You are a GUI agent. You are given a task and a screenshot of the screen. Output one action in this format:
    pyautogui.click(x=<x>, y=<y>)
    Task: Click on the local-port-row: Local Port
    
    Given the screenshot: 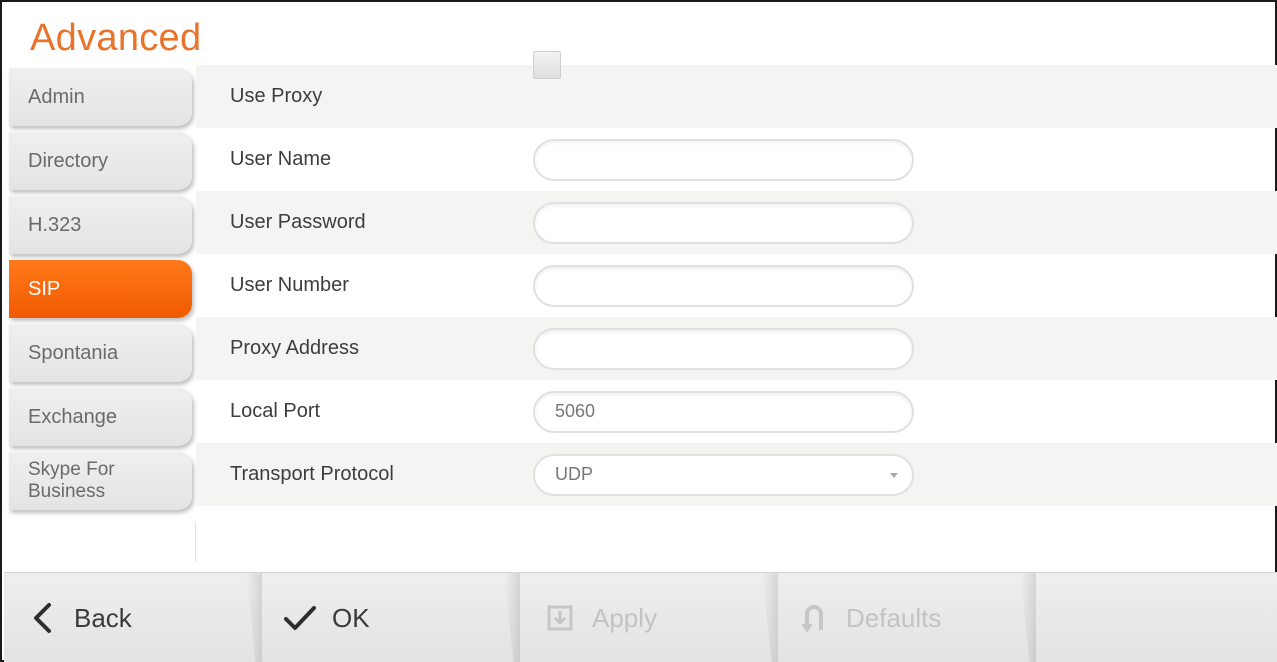 What is the action you would take?
    pyautogui.click(x=736, y=411)
    